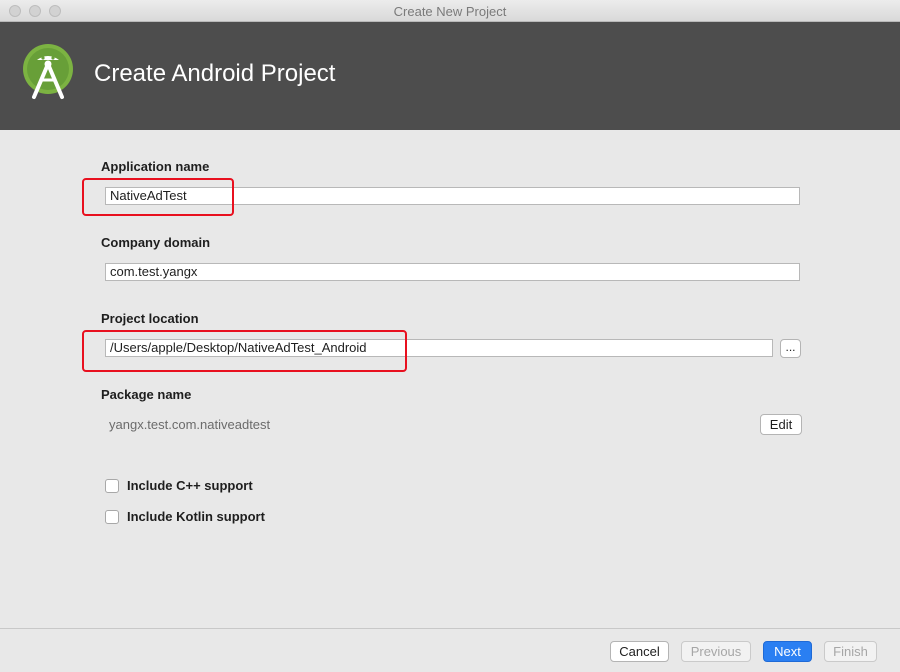 The width and height of the screenshot is (900, 672). What do you see at coordinates (112, 517) in the screenshot?
I see `include-kotlin-checkbox` at bounding box center [112, 517].